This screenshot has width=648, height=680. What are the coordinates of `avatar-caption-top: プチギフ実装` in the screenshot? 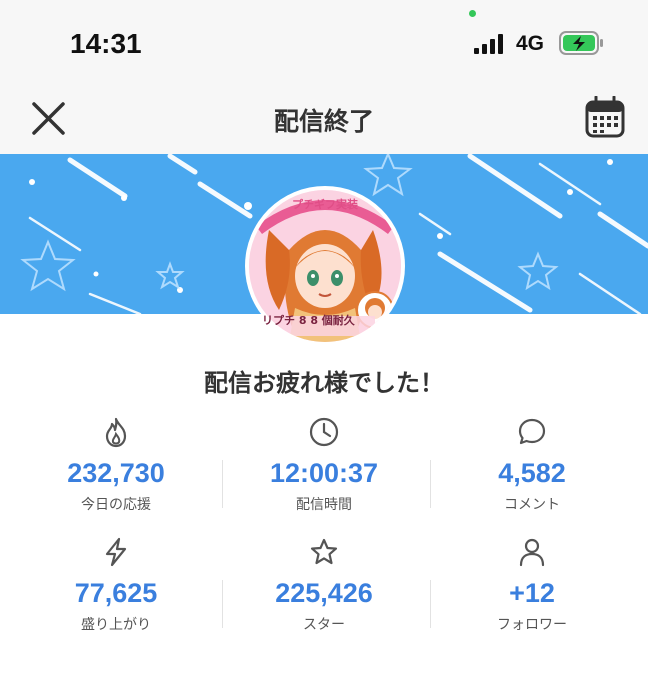 It's located at (325, 204).